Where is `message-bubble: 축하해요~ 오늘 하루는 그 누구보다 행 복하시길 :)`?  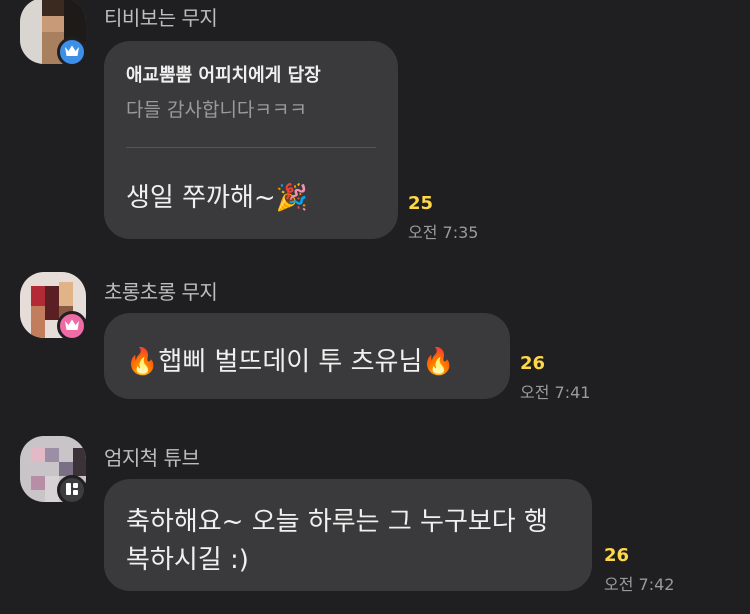
message-bubble: 축하해요~ 오늘 하루는 그 누구보다 행 복하시길 :) is located at coordinates (348, 535).